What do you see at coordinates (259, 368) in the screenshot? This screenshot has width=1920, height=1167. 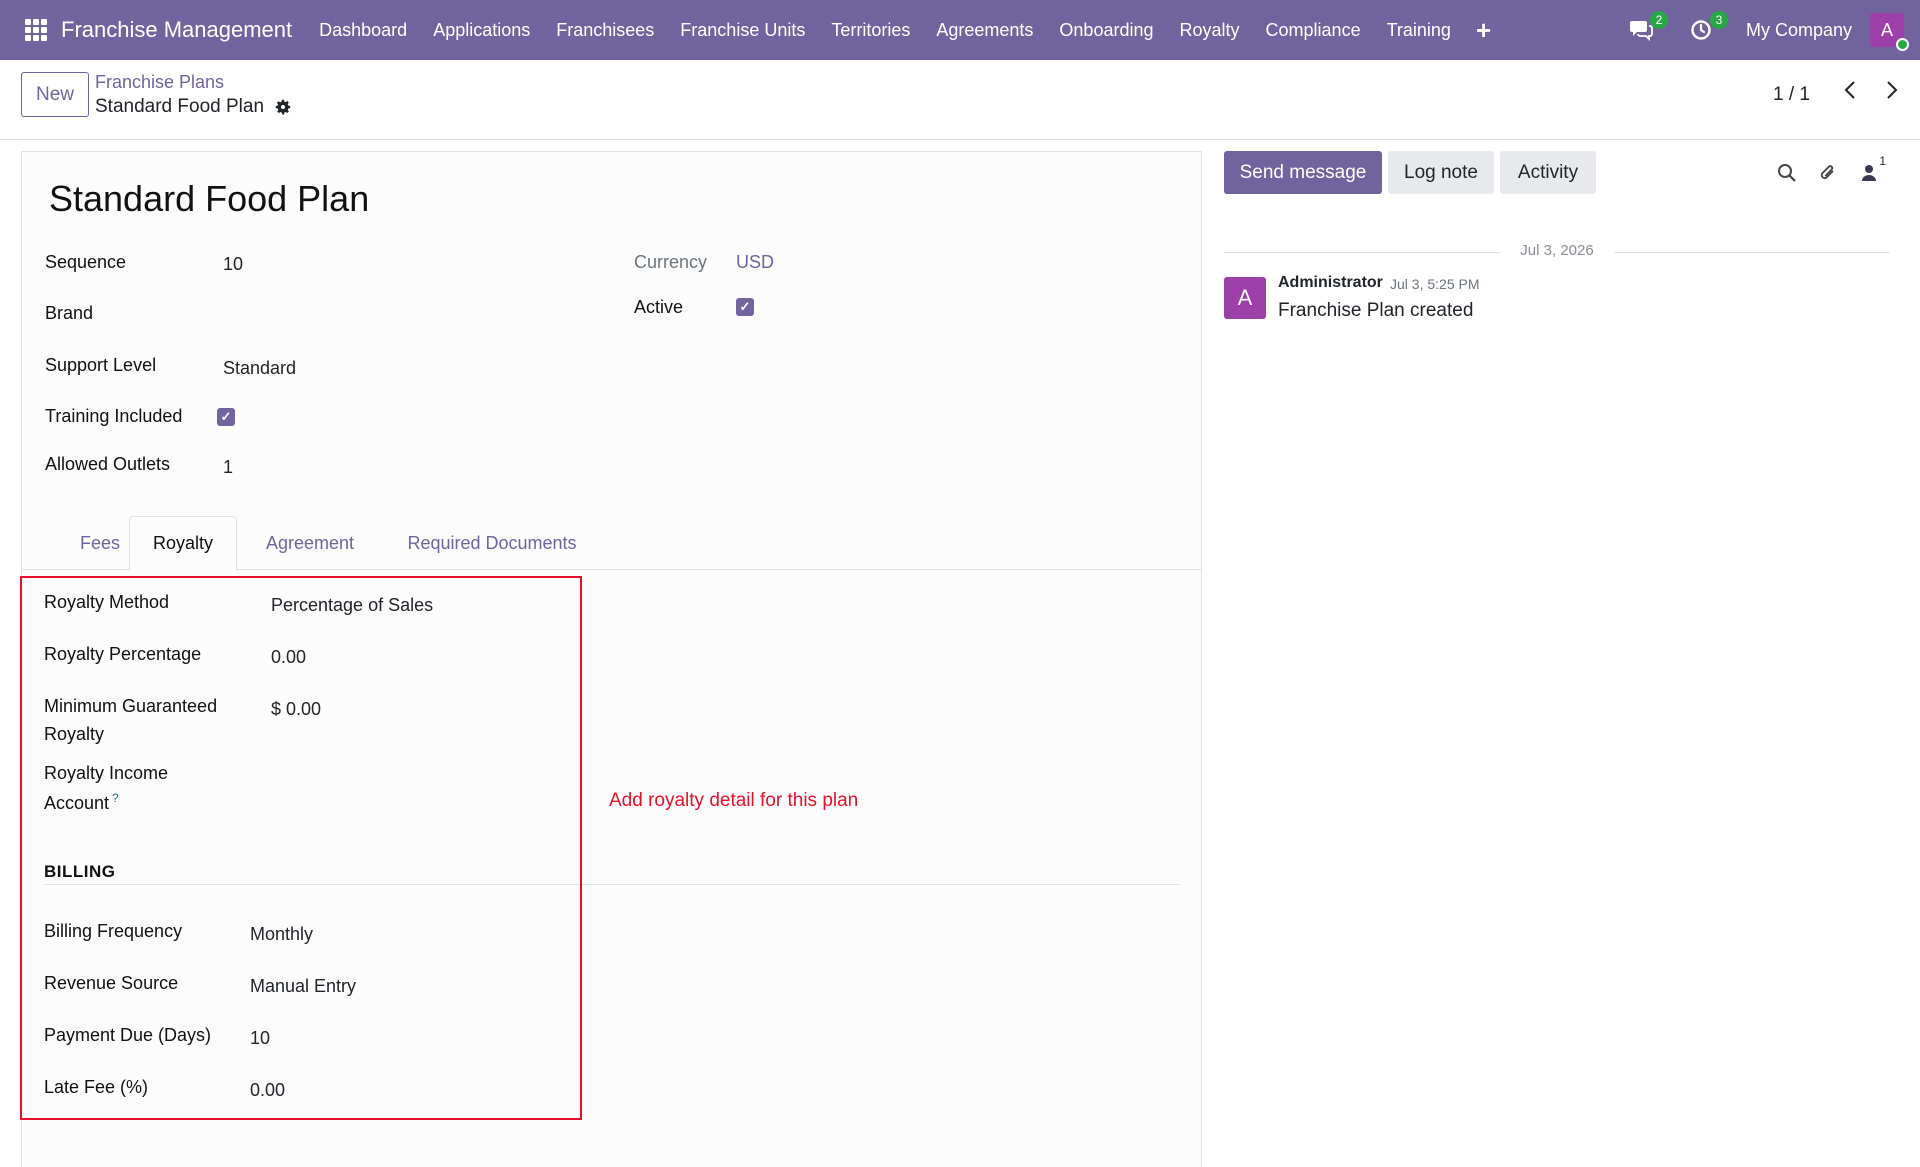 I see `support-level-field: Standard` at bounding box center [259, 368].